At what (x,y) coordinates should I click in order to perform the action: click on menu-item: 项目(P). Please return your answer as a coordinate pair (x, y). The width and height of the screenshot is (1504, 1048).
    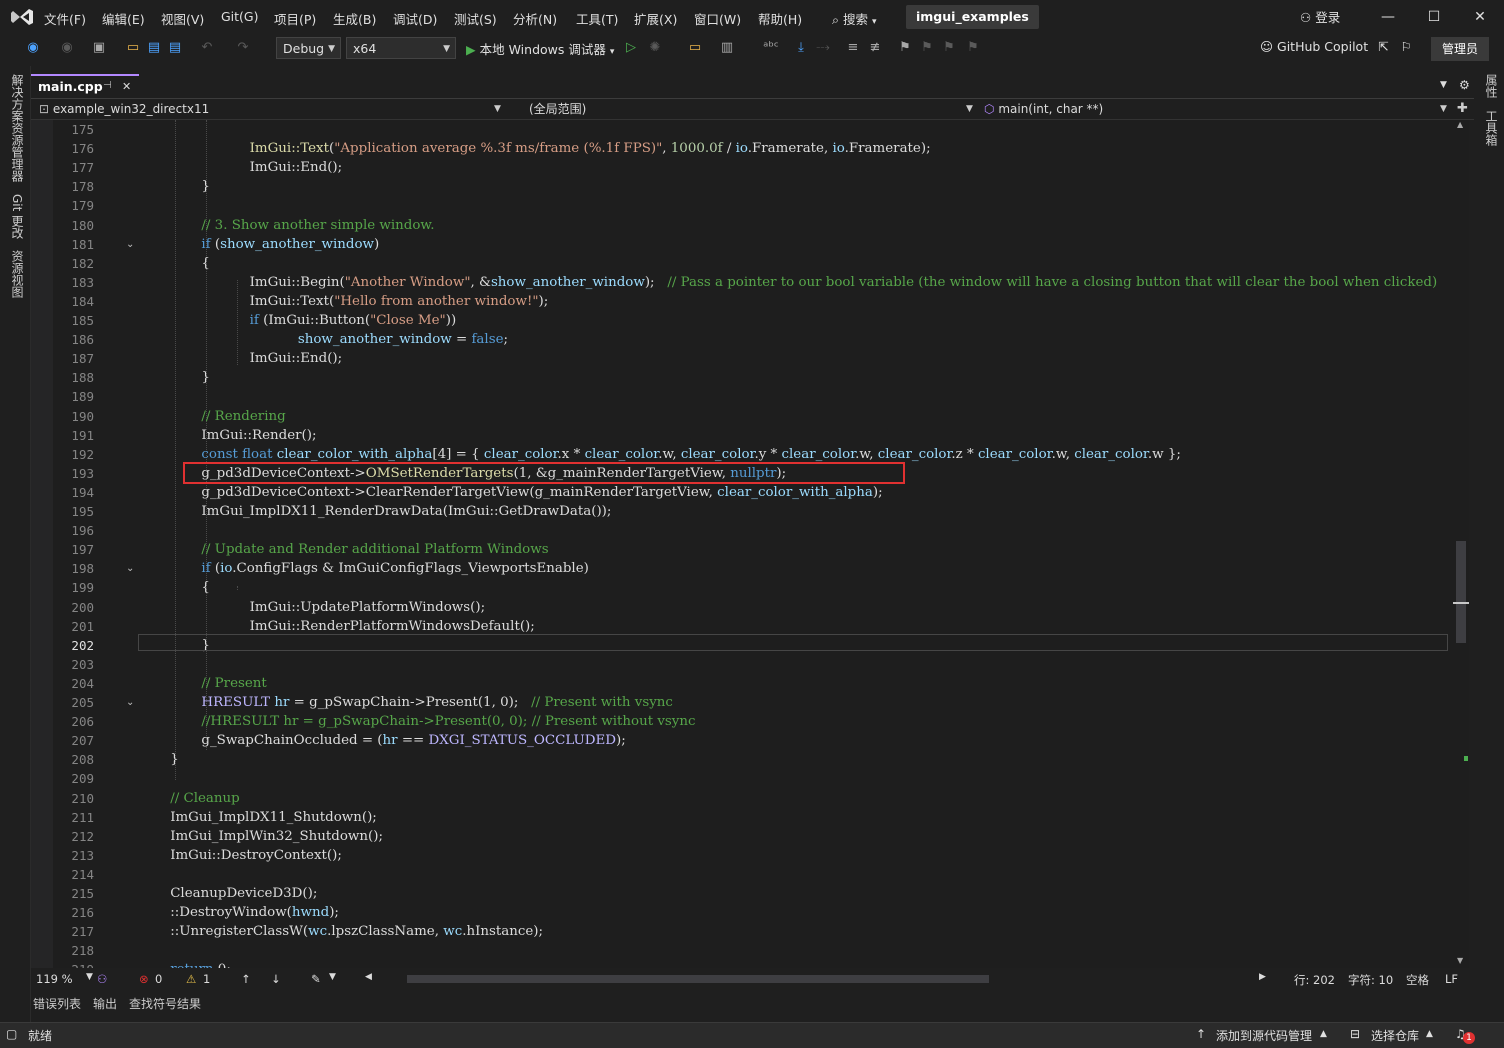
    Looking at the image, I should click on (295, 18).